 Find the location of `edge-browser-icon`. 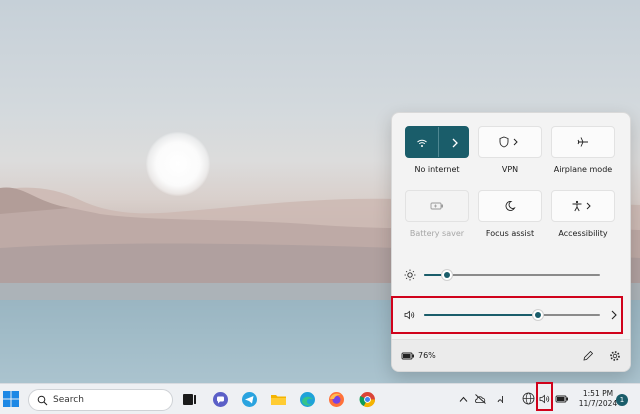

edge-browser-icon is located at coordinates (307, 399).